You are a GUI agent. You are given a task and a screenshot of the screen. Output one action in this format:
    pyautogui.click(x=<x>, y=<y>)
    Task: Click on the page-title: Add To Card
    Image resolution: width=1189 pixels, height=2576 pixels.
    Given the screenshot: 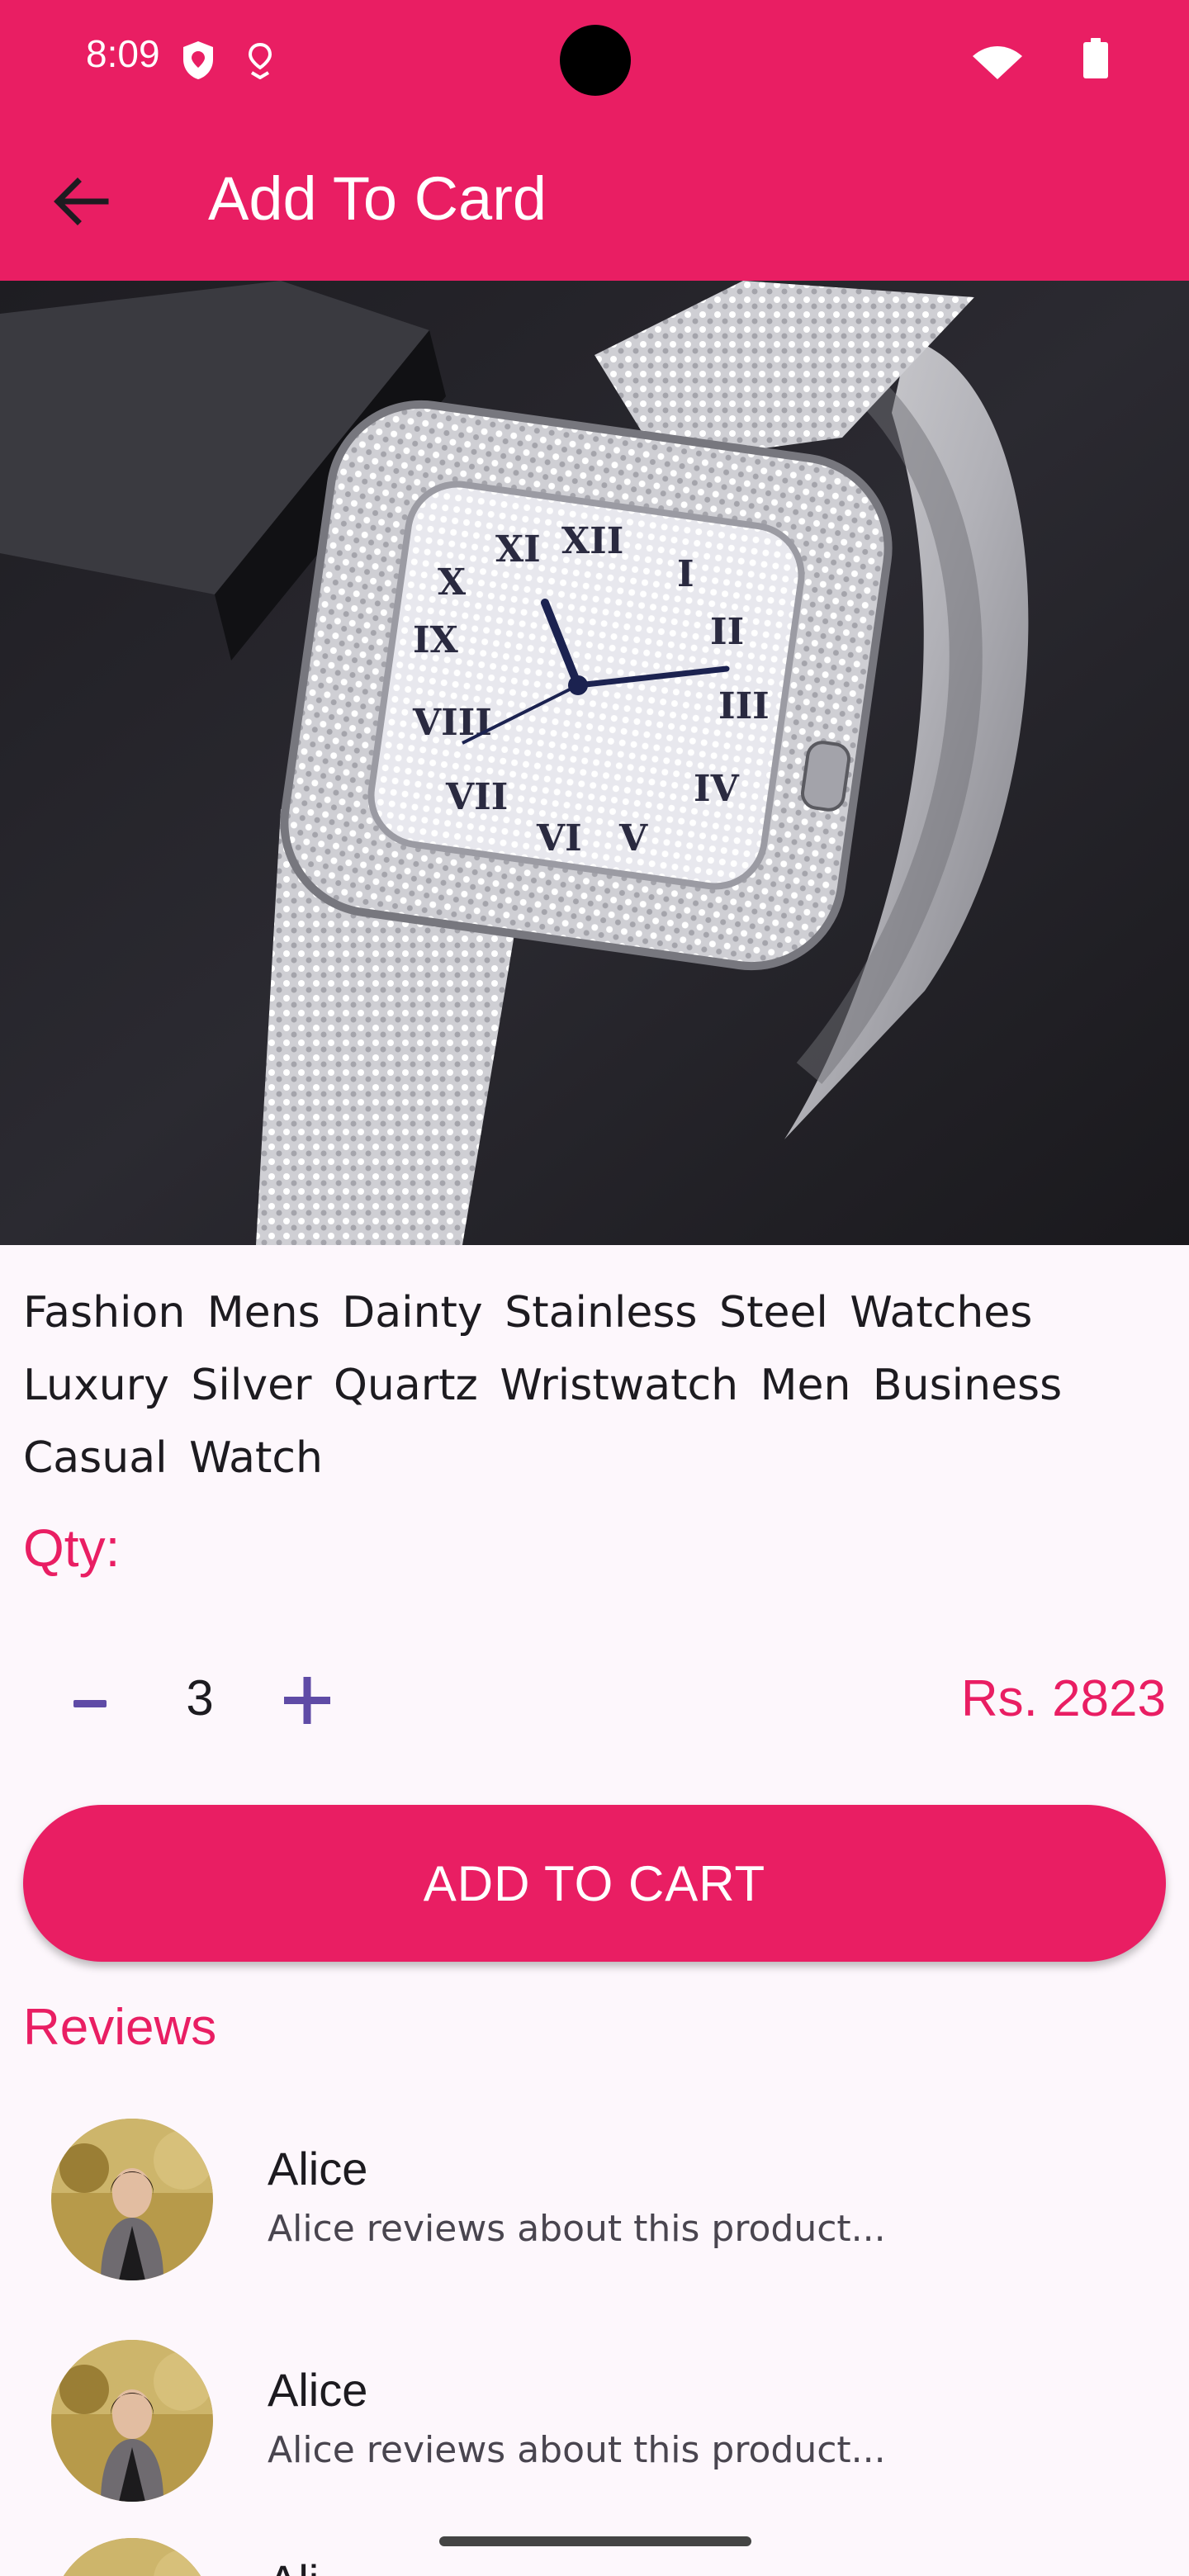 What is the action you would take?
    pyautogui.click(x=377, y=198)
    